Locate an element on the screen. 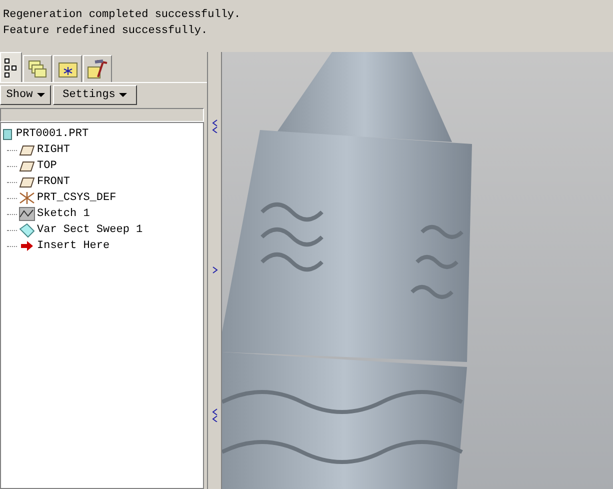 The height and width of the screenshot is (489, 613). tree-item: PRT0001.PRT is located at coordinates (52, 134).